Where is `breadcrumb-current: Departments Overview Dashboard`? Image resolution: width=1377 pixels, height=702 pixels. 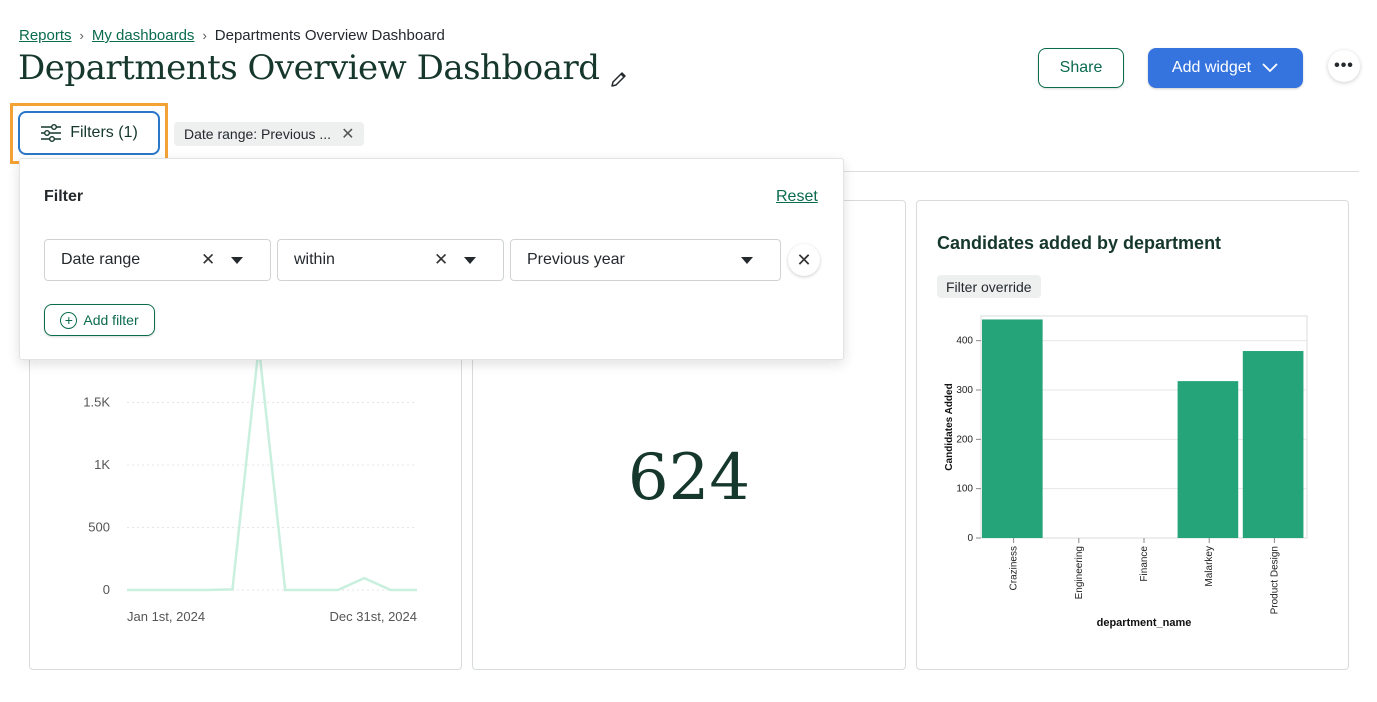 breadcrumb-current: Departments Overview Dashboard is located at coordinates (329, 35).